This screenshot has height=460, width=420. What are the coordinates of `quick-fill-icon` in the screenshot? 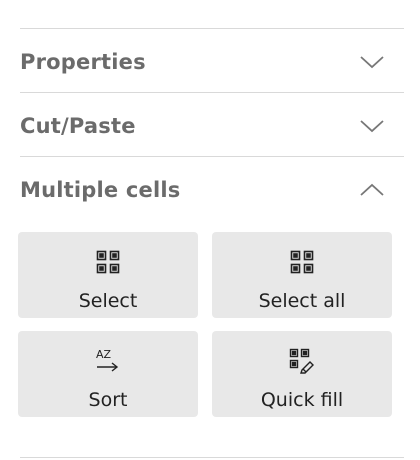 It's located at (302, 361).